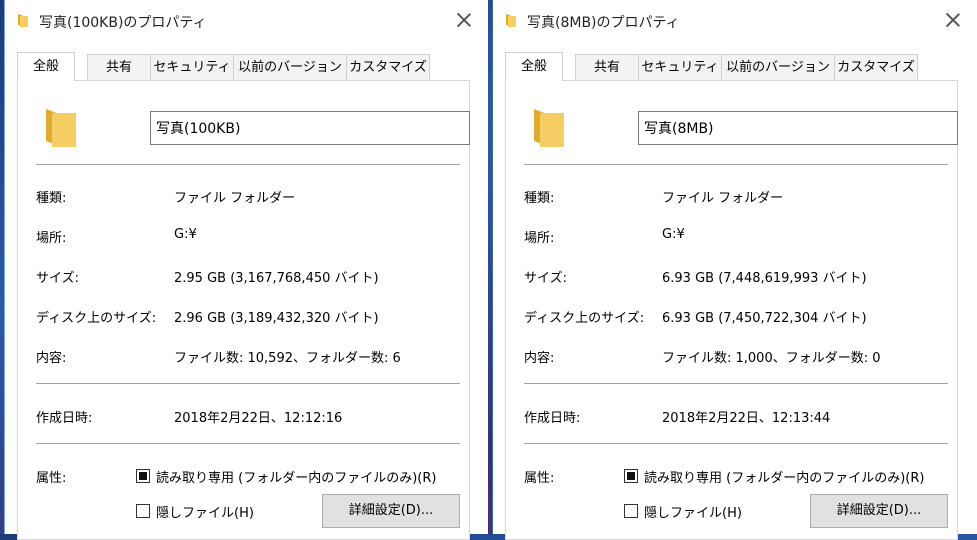 The width and height of the screenshot is (977, 540). What do you see at coordinates (287, 358) in the screenshot?
I see `contents-value: ファイル数: 10,592、フォルダー数: 6` at bounding box center [287, 358].